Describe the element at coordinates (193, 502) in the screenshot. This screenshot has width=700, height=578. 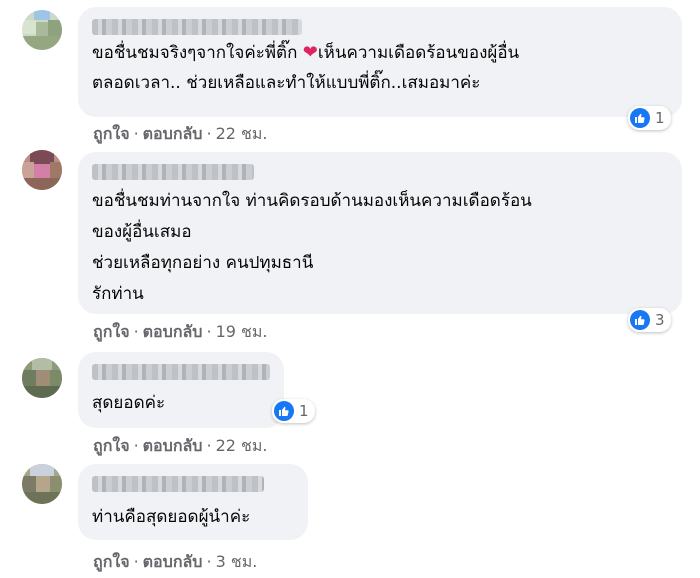
I see `comment-bubble: ท่านคือสุดยอดผู้นำค่ะ` at that location.